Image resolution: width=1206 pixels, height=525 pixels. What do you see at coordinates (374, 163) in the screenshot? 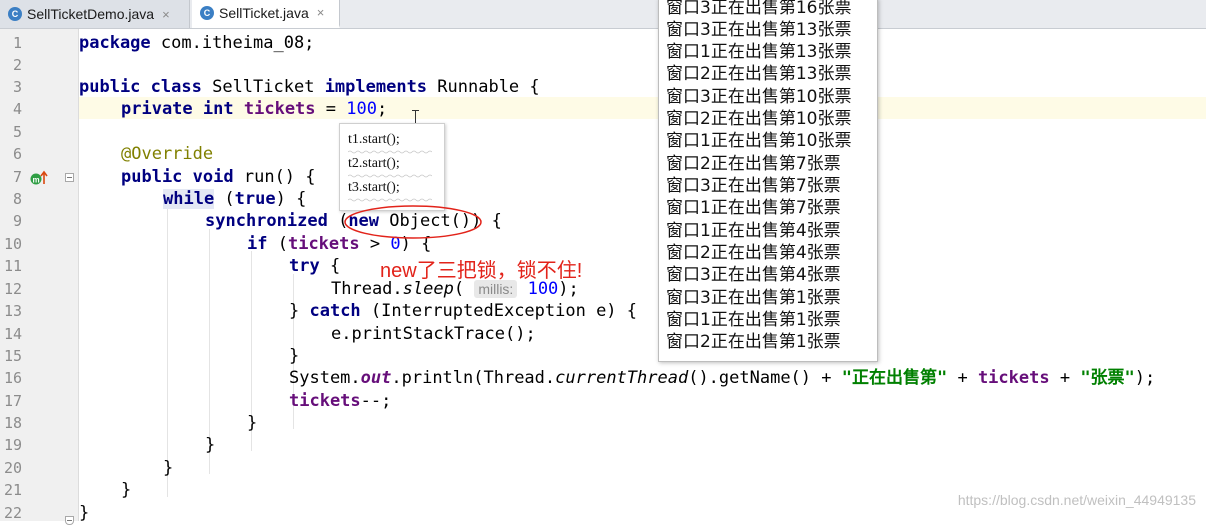
I see `popup-line: t2.start();` at bounding box center [374, 163].